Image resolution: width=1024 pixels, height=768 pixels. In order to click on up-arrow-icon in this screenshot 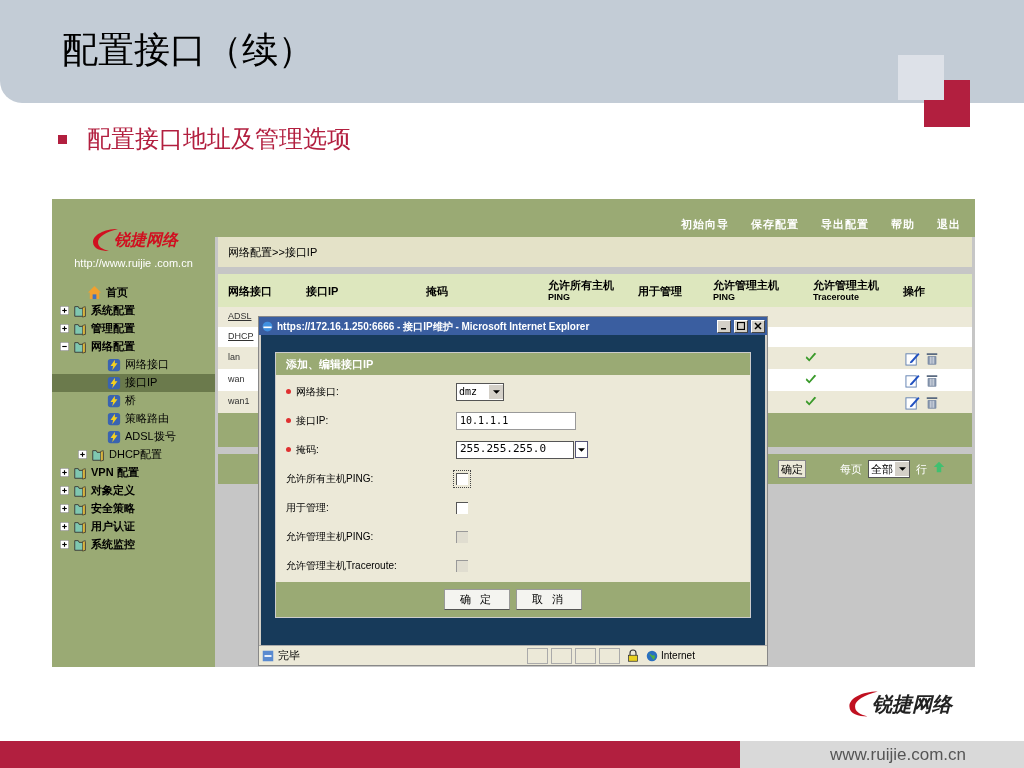, I will do `click(939, 467)`.